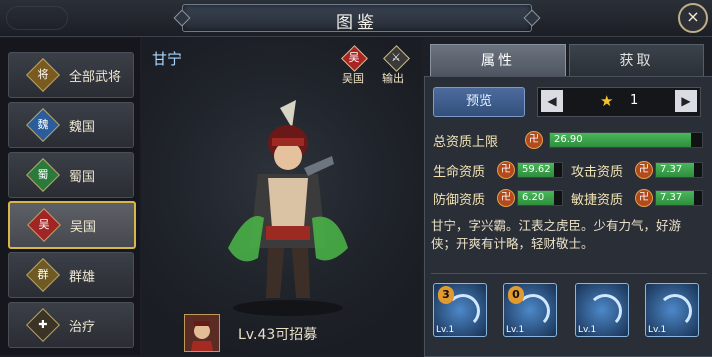  I want to click on top-bar: 图鉴 ×, so click(356, 18).